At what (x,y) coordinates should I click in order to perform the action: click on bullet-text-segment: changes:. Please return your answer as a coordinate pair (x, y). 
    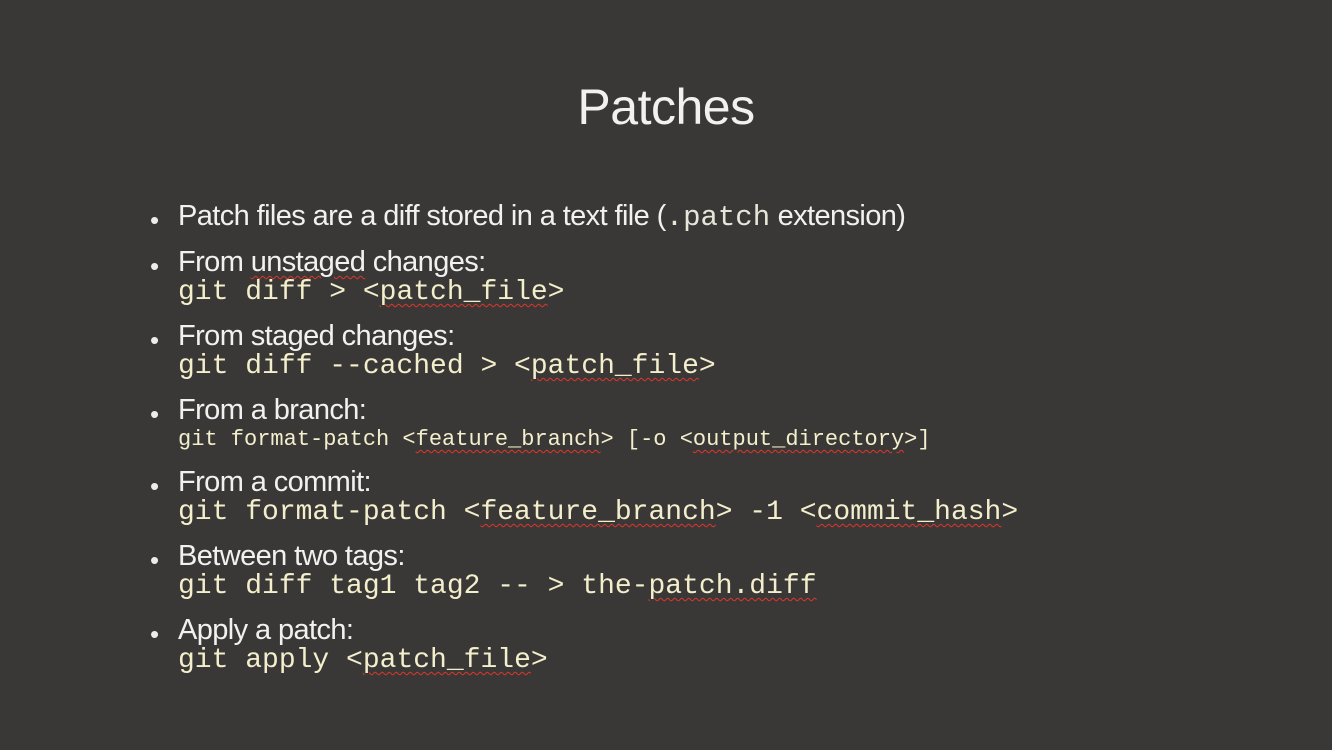
    Looking at the image, I should click on (426, 262).